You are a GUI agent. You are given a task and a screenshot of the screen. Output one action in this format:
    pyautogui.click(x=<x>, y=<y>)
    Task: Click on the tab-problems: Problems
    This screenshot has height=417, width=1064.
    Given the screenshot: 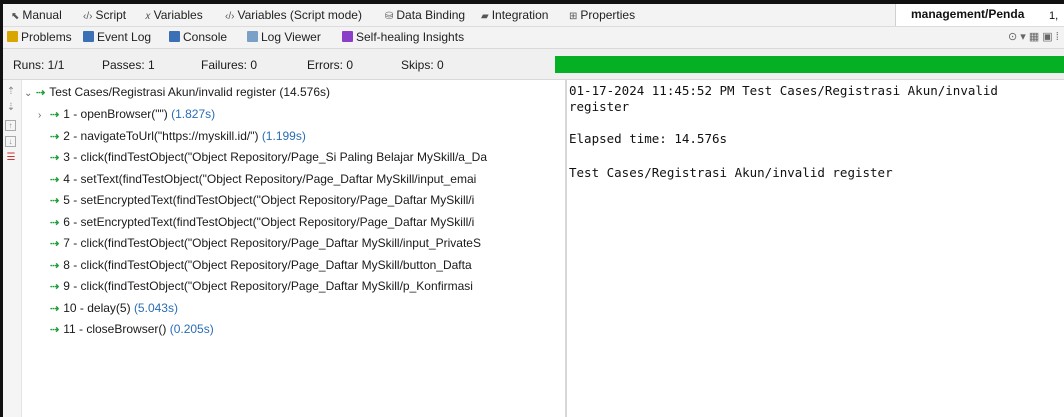 What is the action you would take?
    pyautogui.click(x=39, y=37)
    